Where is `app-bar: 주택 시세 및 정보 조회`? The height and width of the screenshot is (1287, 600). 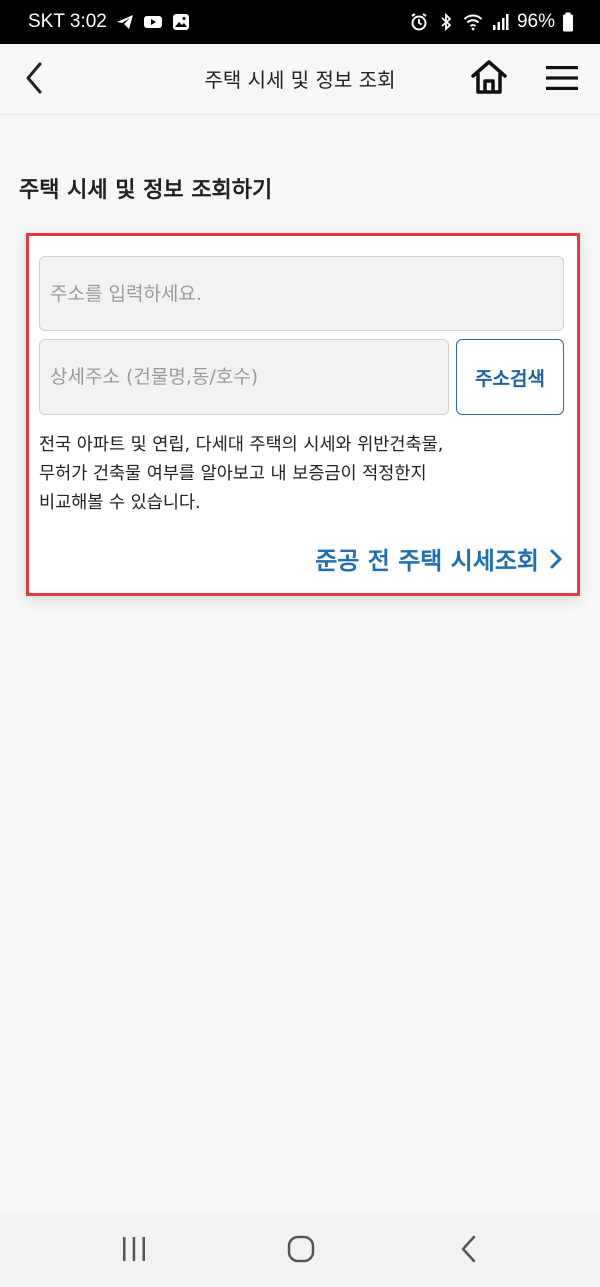
app-bar: 주택 시세 및 정보 조회 is located at coordinates (300, 79).